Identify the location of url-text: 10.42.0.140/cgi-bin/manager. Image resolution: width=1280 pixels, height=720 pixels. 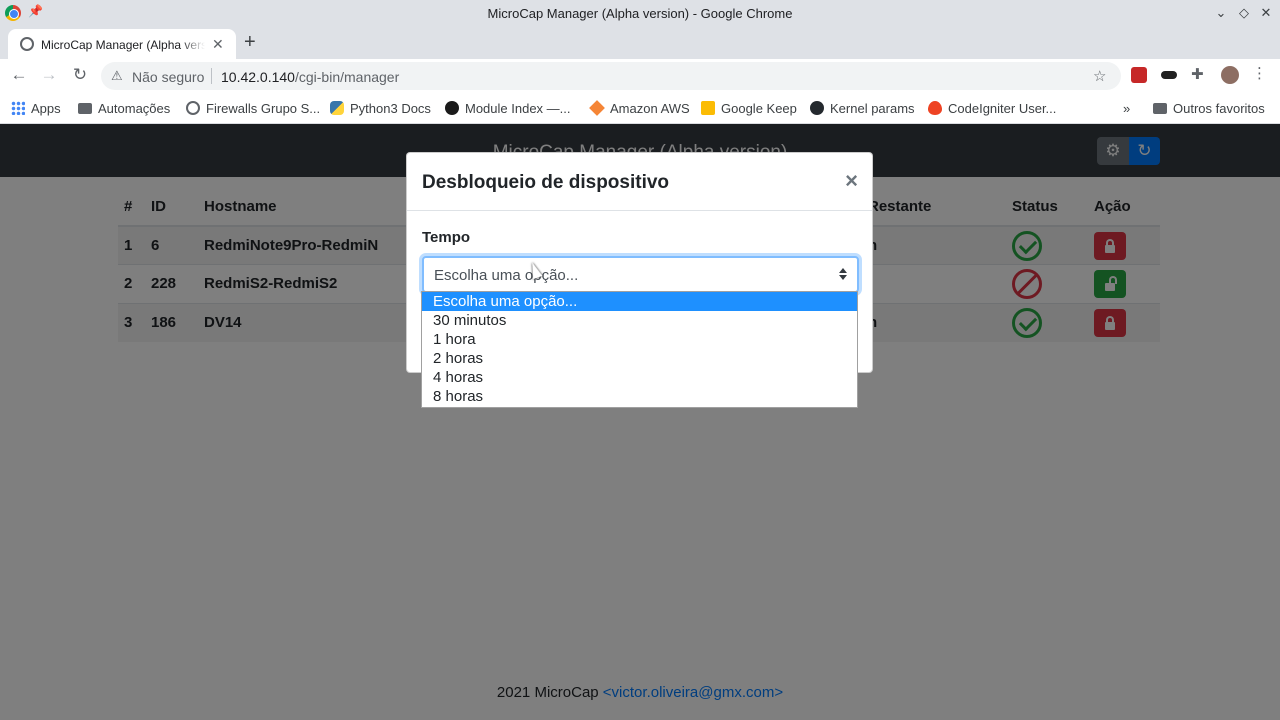
(310, 77).